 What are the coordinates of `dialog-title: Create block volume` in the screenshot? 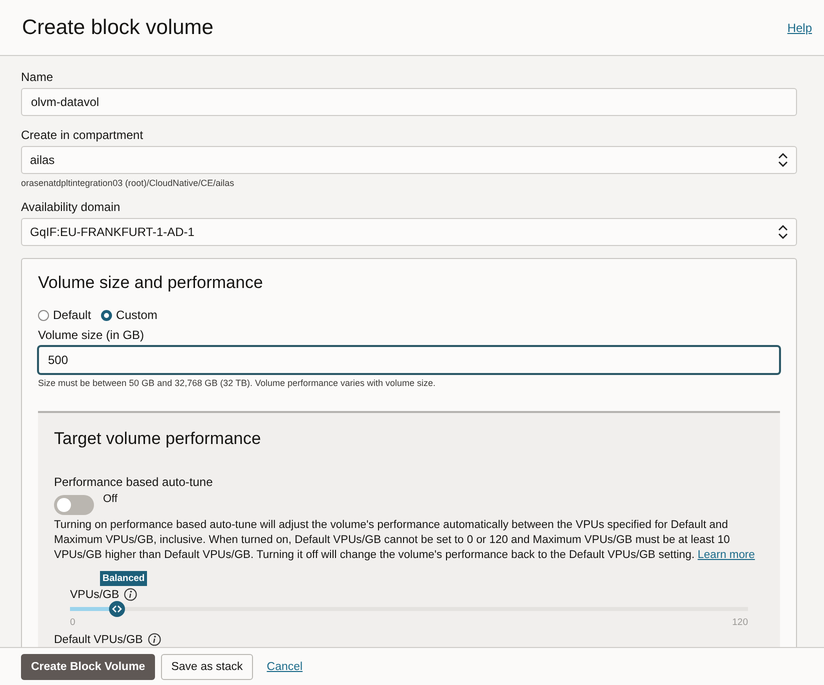 It's located at (118, 28).